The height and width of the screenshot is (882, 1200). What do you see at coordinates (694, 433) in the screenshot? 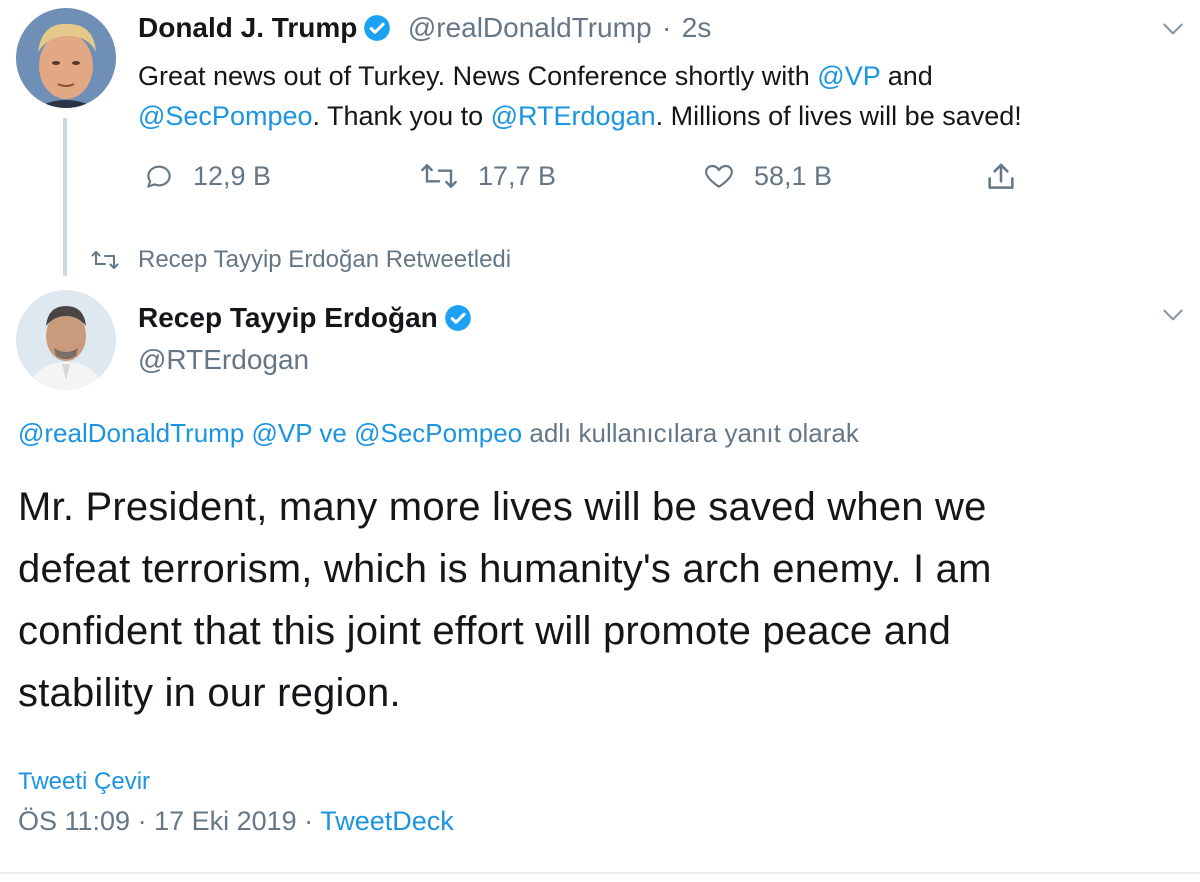
I see `reply-to-suffix: adlı kullanıcılara yanıt olarak` at bounding box center [694, 433].